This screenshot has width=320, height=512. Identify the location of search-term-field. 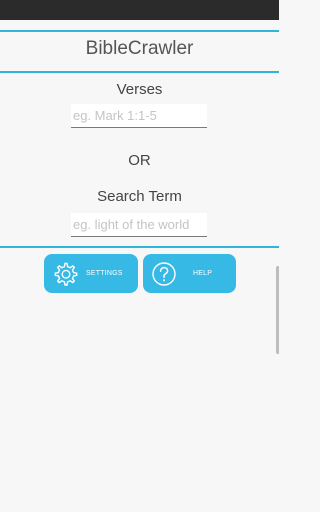
(139, 225).